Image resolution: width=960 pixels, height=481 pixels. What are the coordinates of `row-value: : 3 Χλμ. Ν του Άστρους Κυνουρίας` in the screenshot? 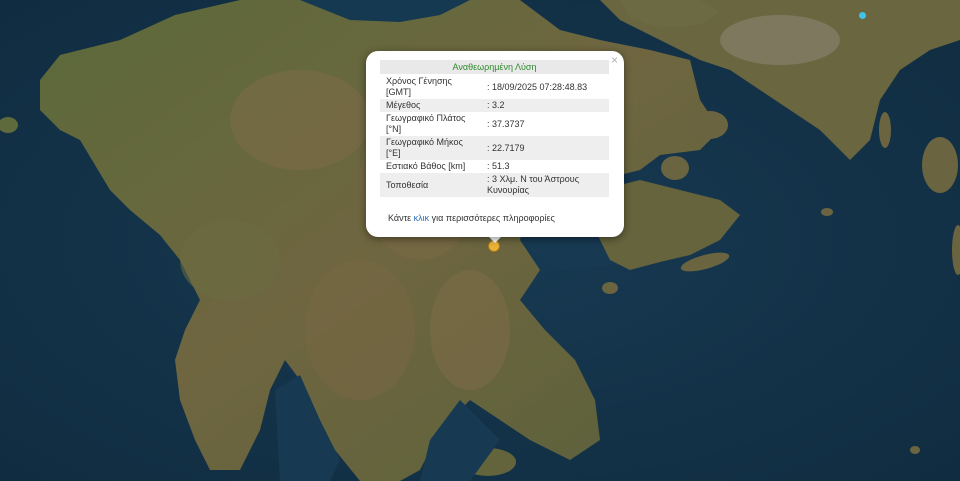 It's located at (545, 185).